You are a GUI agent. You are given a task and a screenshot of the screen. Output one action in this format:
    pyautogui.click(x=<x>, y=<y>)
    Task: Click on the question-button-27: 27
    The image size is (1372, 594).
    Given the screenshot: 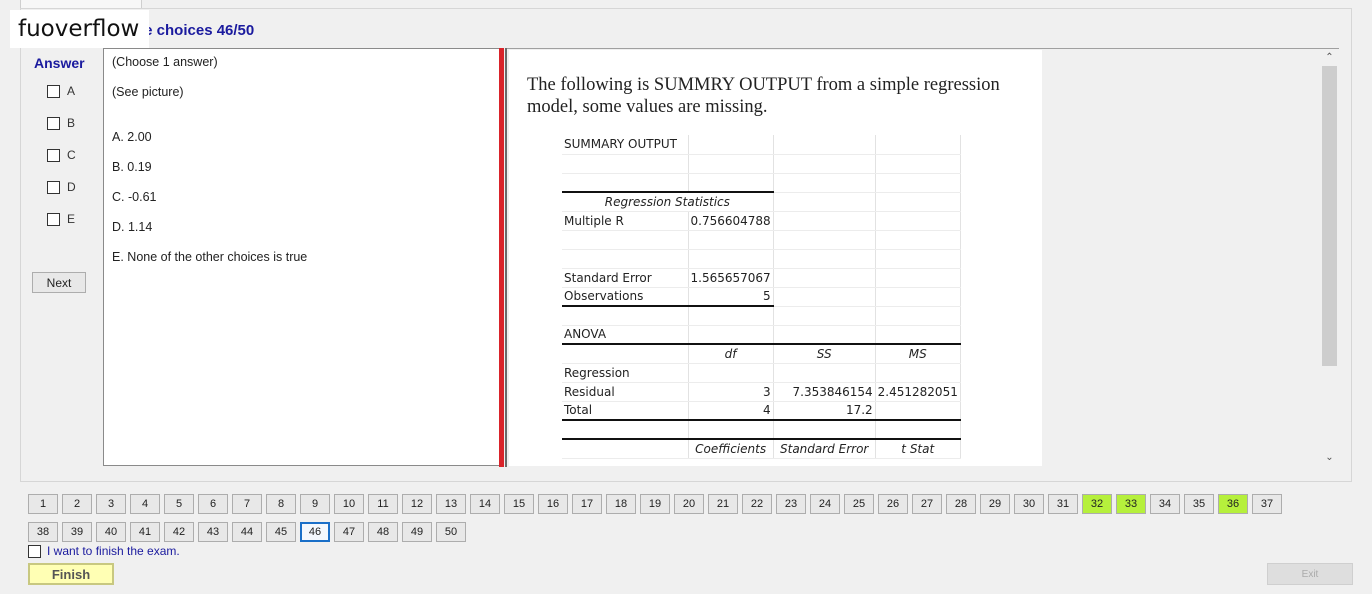 What is the action you would take?
    pyautogui.click(x=927, y=504)
    